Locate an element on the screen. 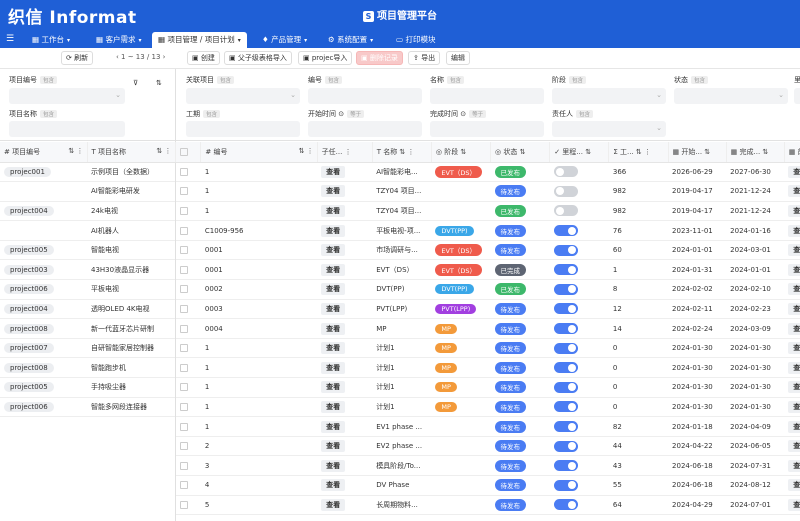 The width and height of the screenshot is (800, 521). table-row: projec001 示例项目（全数据） is located at coordinates (87, 172).